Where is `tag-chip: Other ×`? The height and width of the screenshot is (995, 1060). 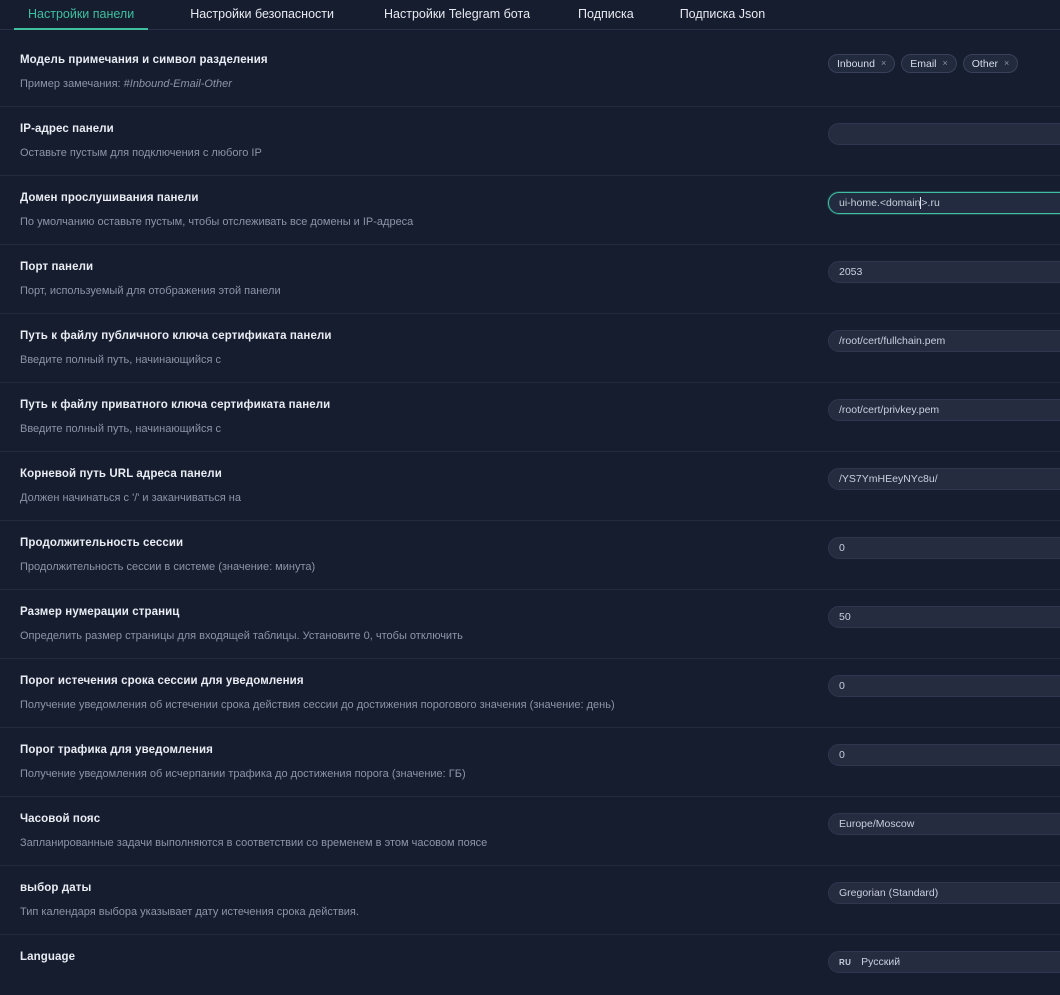 tag-chip: Other × is located at coordinates (990, 63).